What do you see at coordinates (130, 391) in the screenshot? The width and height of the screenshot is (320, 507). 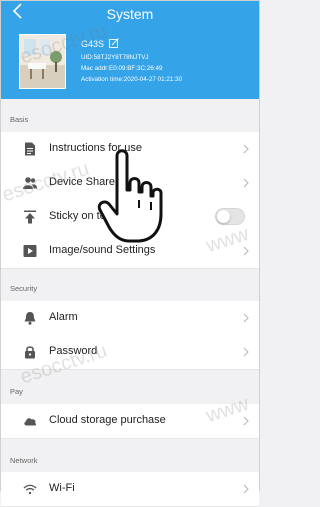 I see `section-pay-header: Pay` at bounding box center [130, 391].